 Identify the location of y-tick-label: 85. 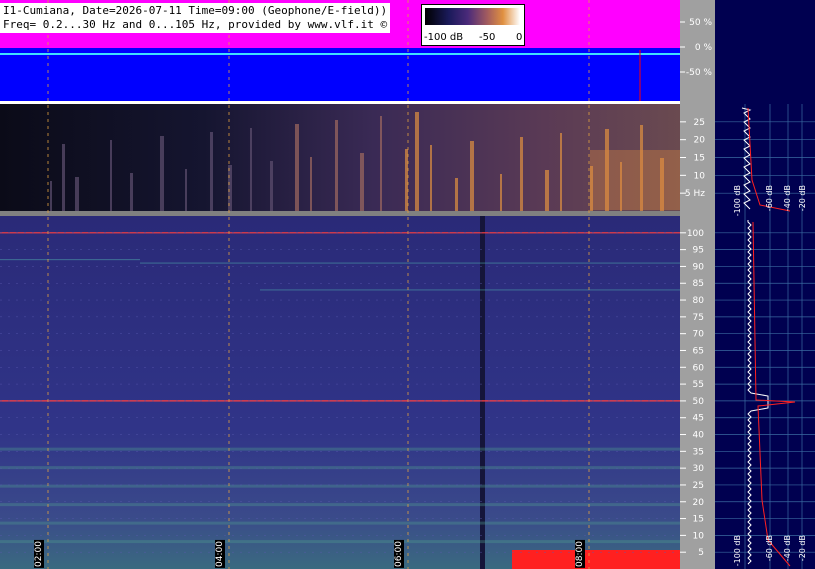
(698, 284).